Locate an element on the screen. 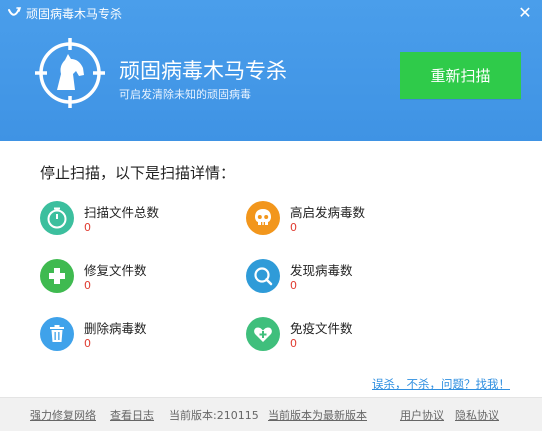  stat-found-viruses: 发现病毒数 0 is located at coordinates (346, 279).